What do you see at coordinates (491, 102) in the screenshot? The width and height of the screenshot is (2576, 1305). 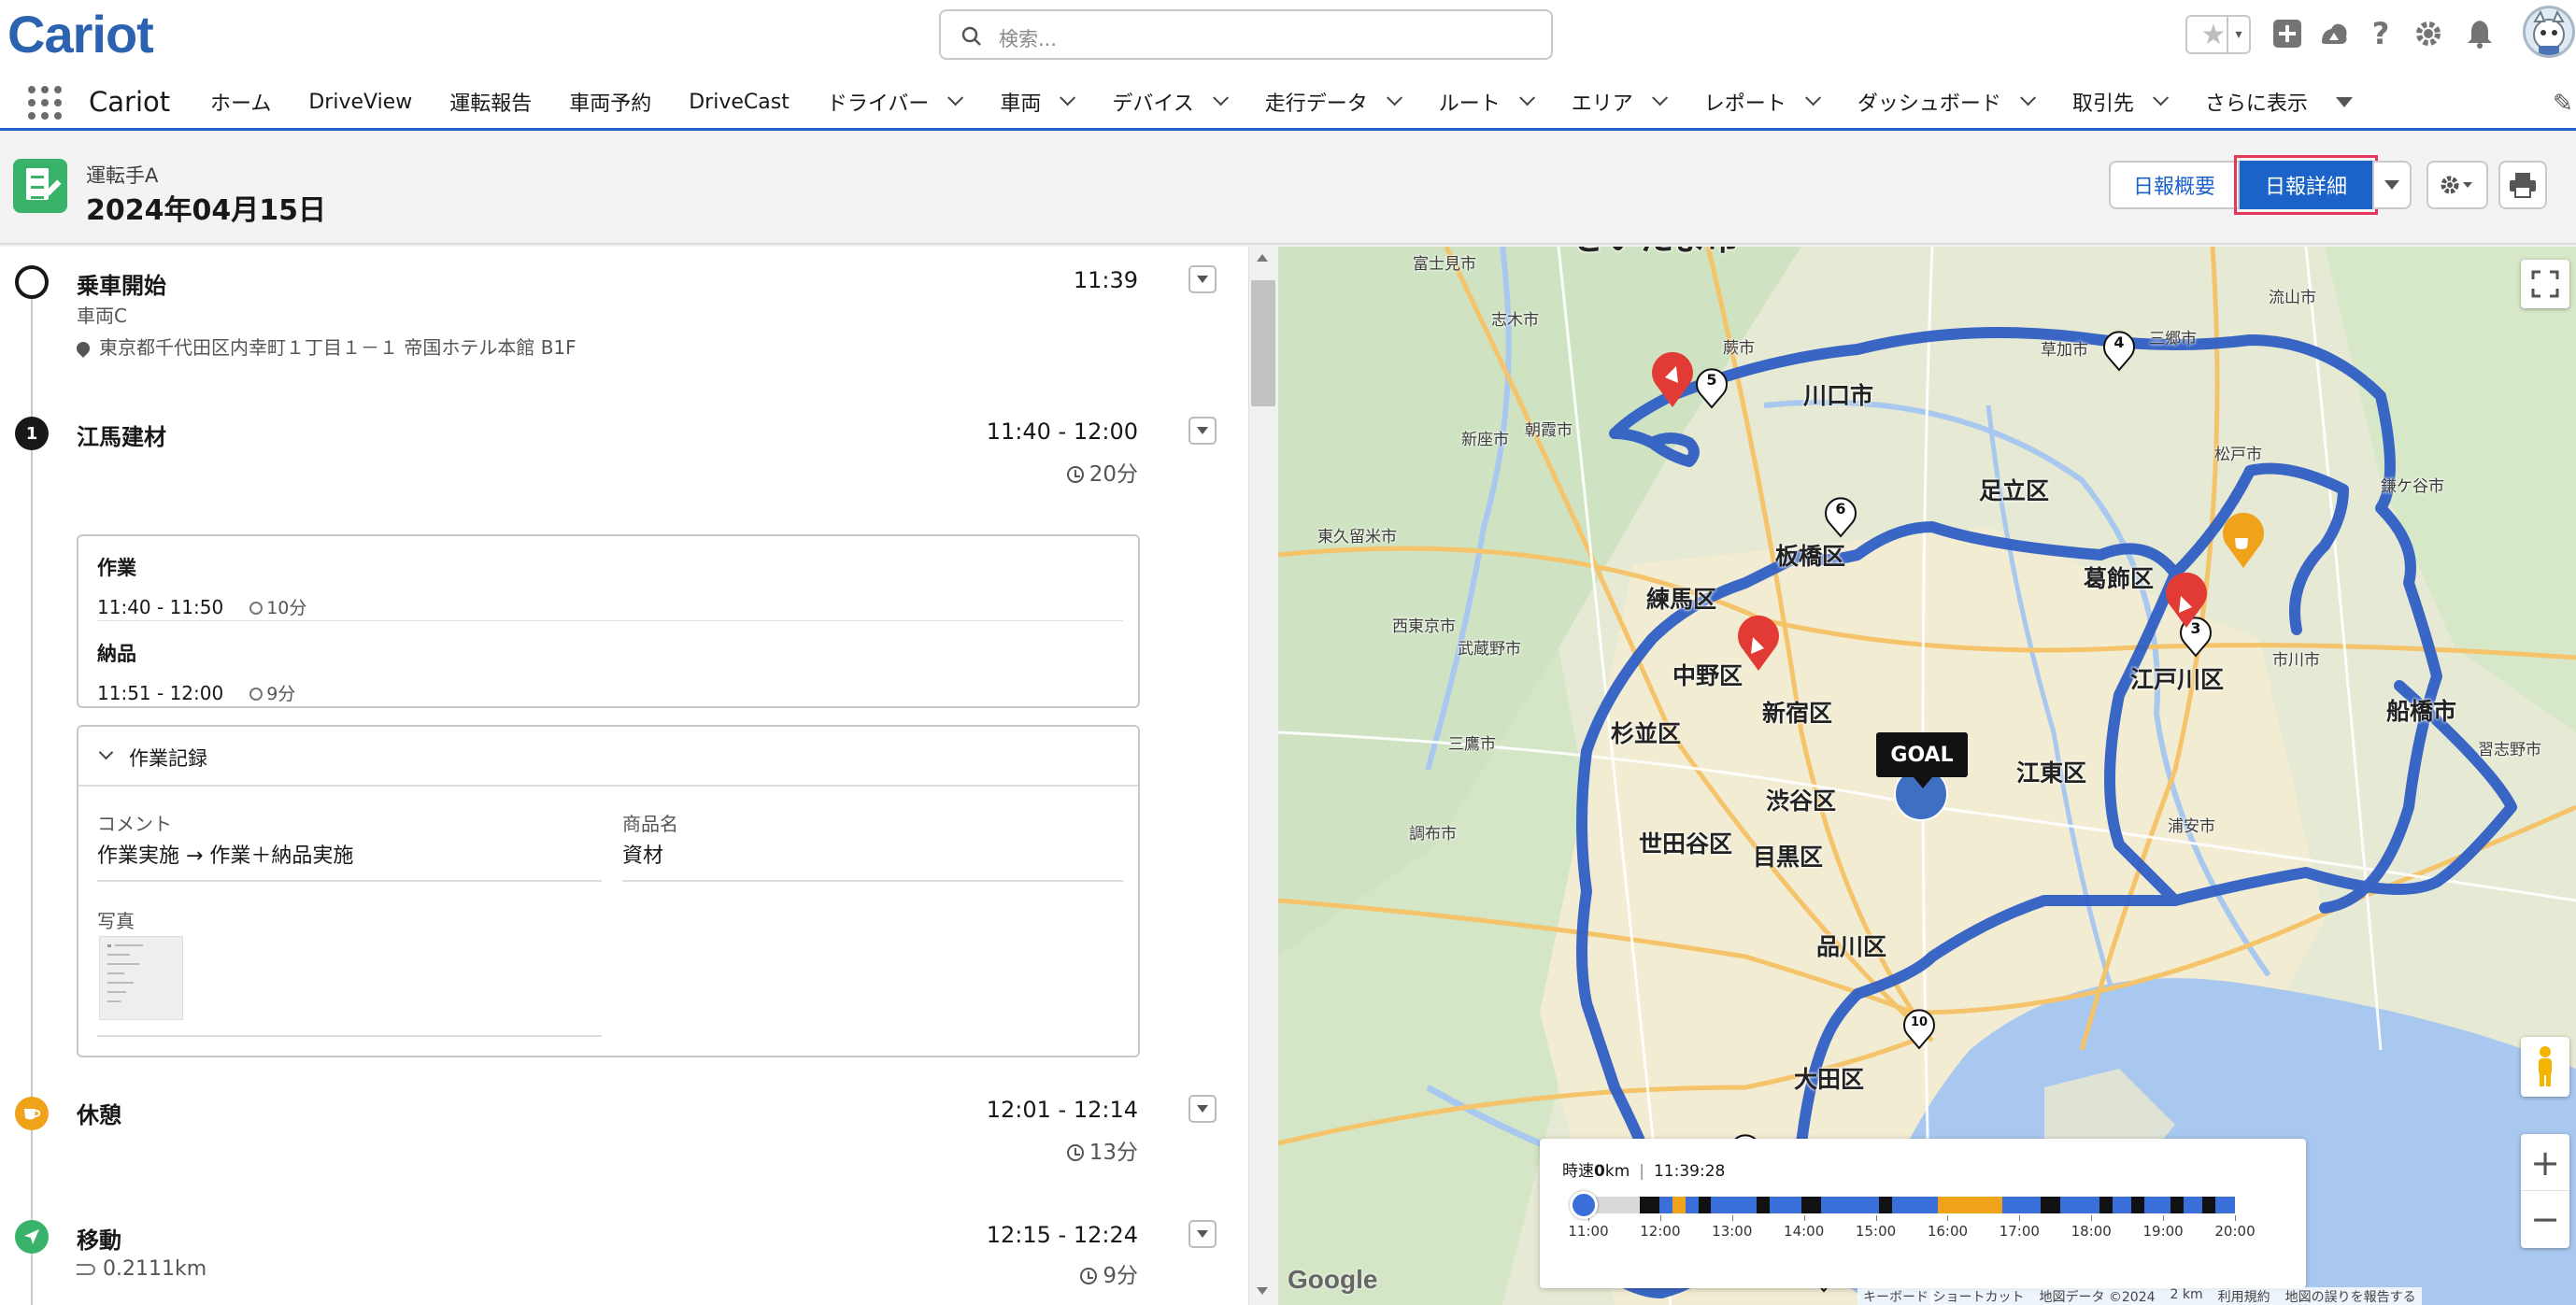 I see `nav-item: 運転報告` at bounding box center [491, 102].